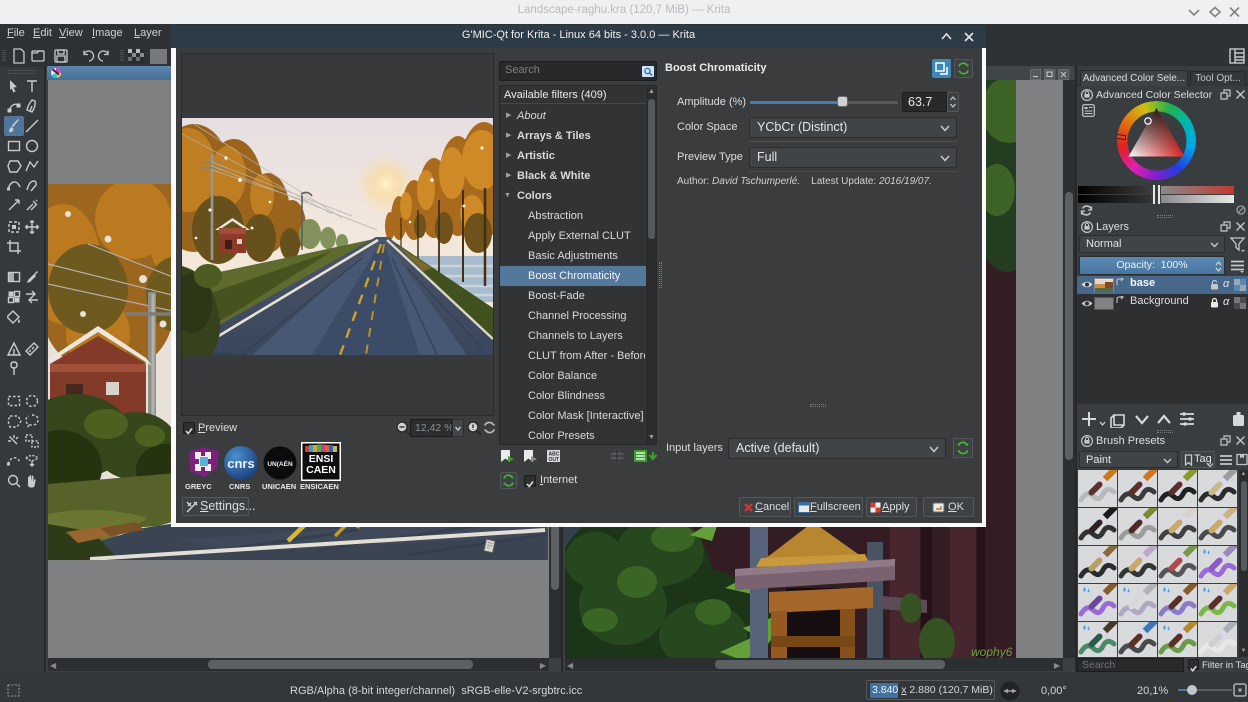 Image resolution: width=1248 pixels, height=702 pixels. What do you see at coordinates (554, 460) in the screenshot?
I see `svg-text: OUT` at bounding box center [554, 460].